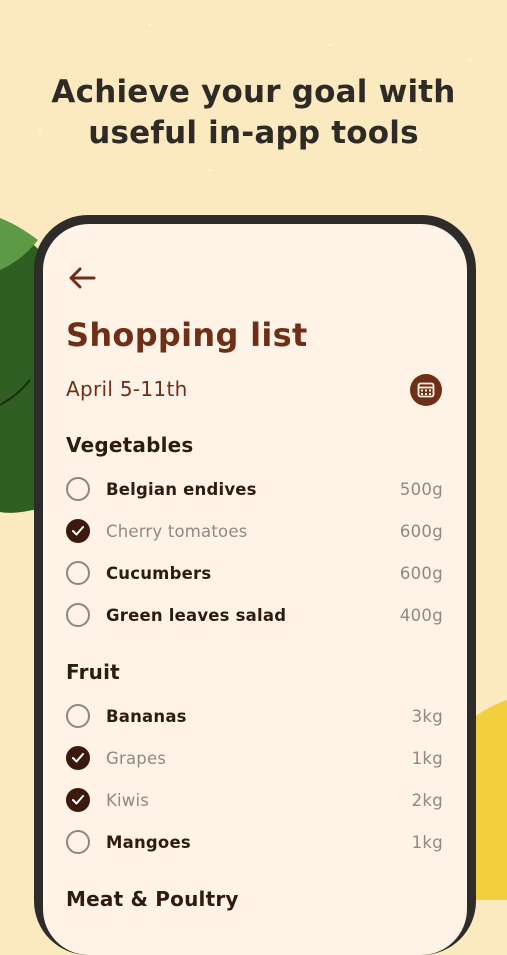  Describe the element at coordinates (196, 615) in the screenshot. I see `item-name: Green leaves salad` at that location.